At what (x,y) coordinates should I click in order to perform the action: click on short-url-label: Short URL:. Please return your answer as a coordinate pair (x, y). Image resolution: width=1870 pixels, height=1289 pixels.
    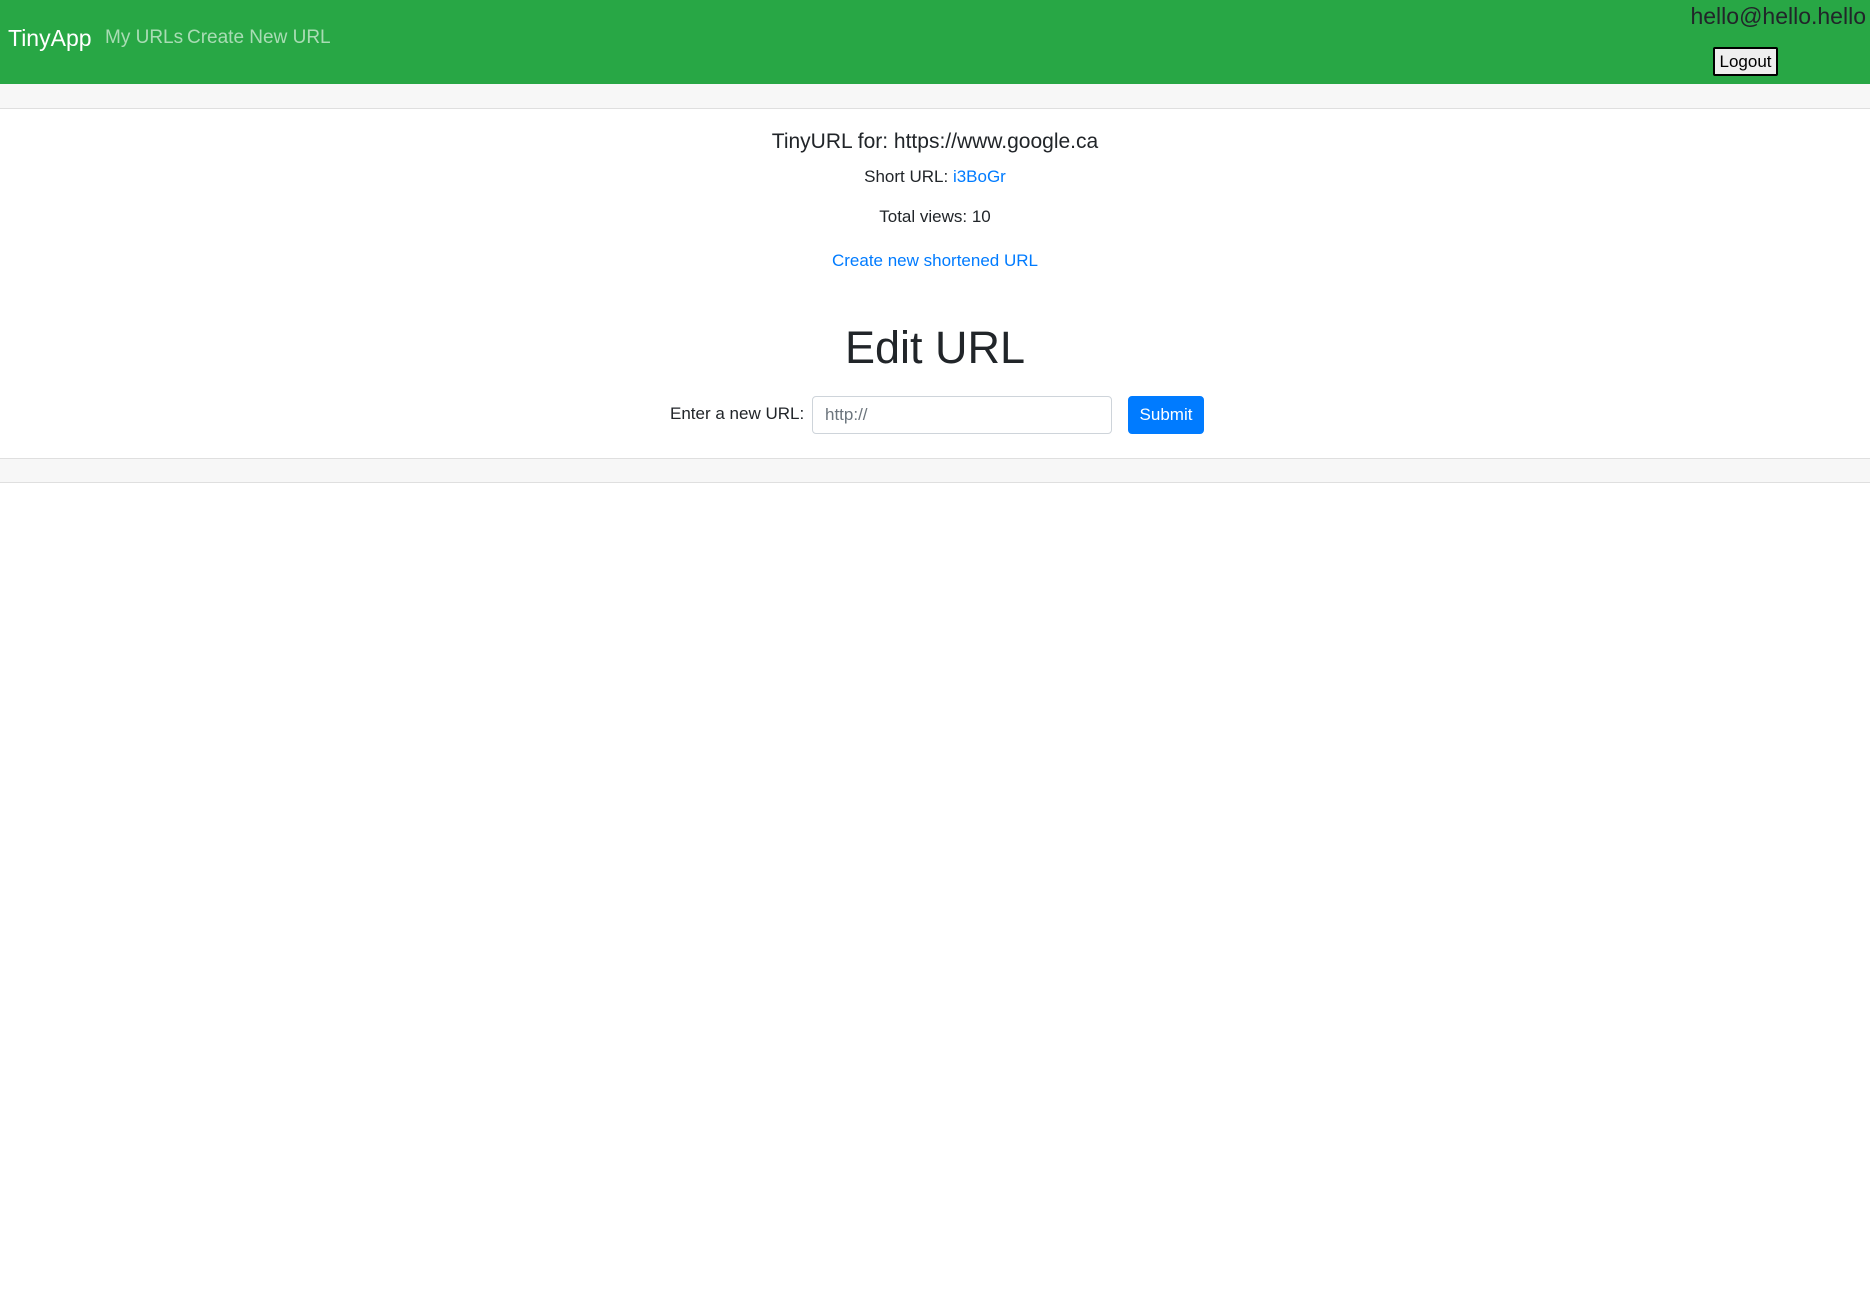
    Looking at the image, I should click on (908, 176).